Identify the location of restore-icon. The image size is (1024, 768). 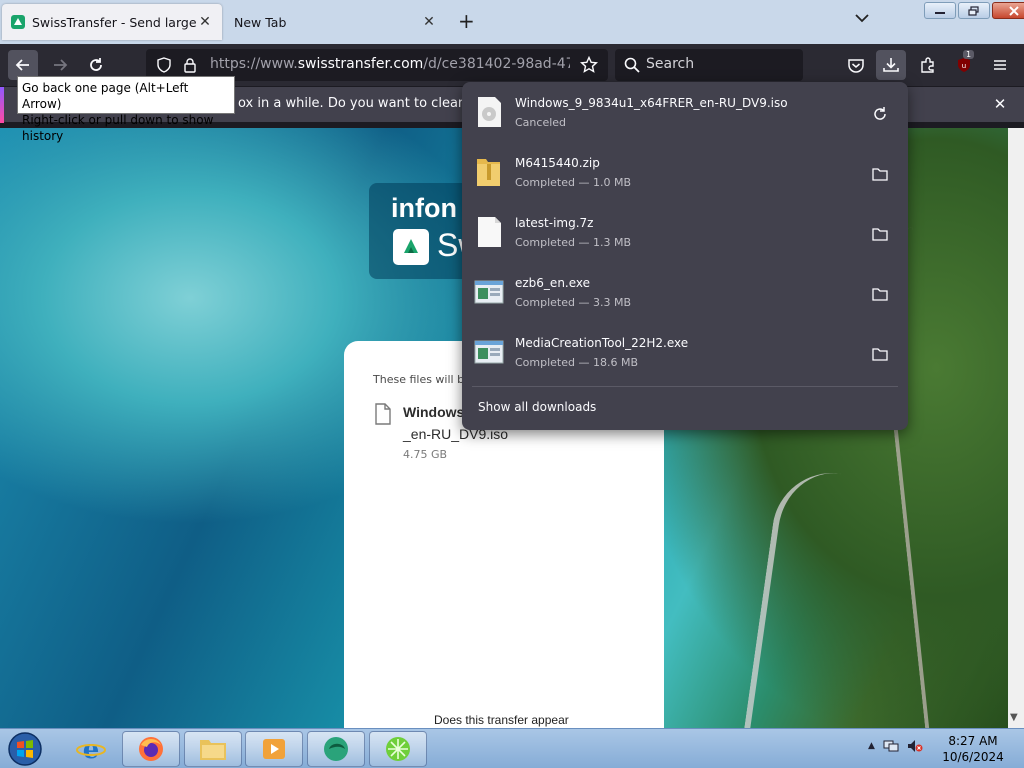
(974, 10).